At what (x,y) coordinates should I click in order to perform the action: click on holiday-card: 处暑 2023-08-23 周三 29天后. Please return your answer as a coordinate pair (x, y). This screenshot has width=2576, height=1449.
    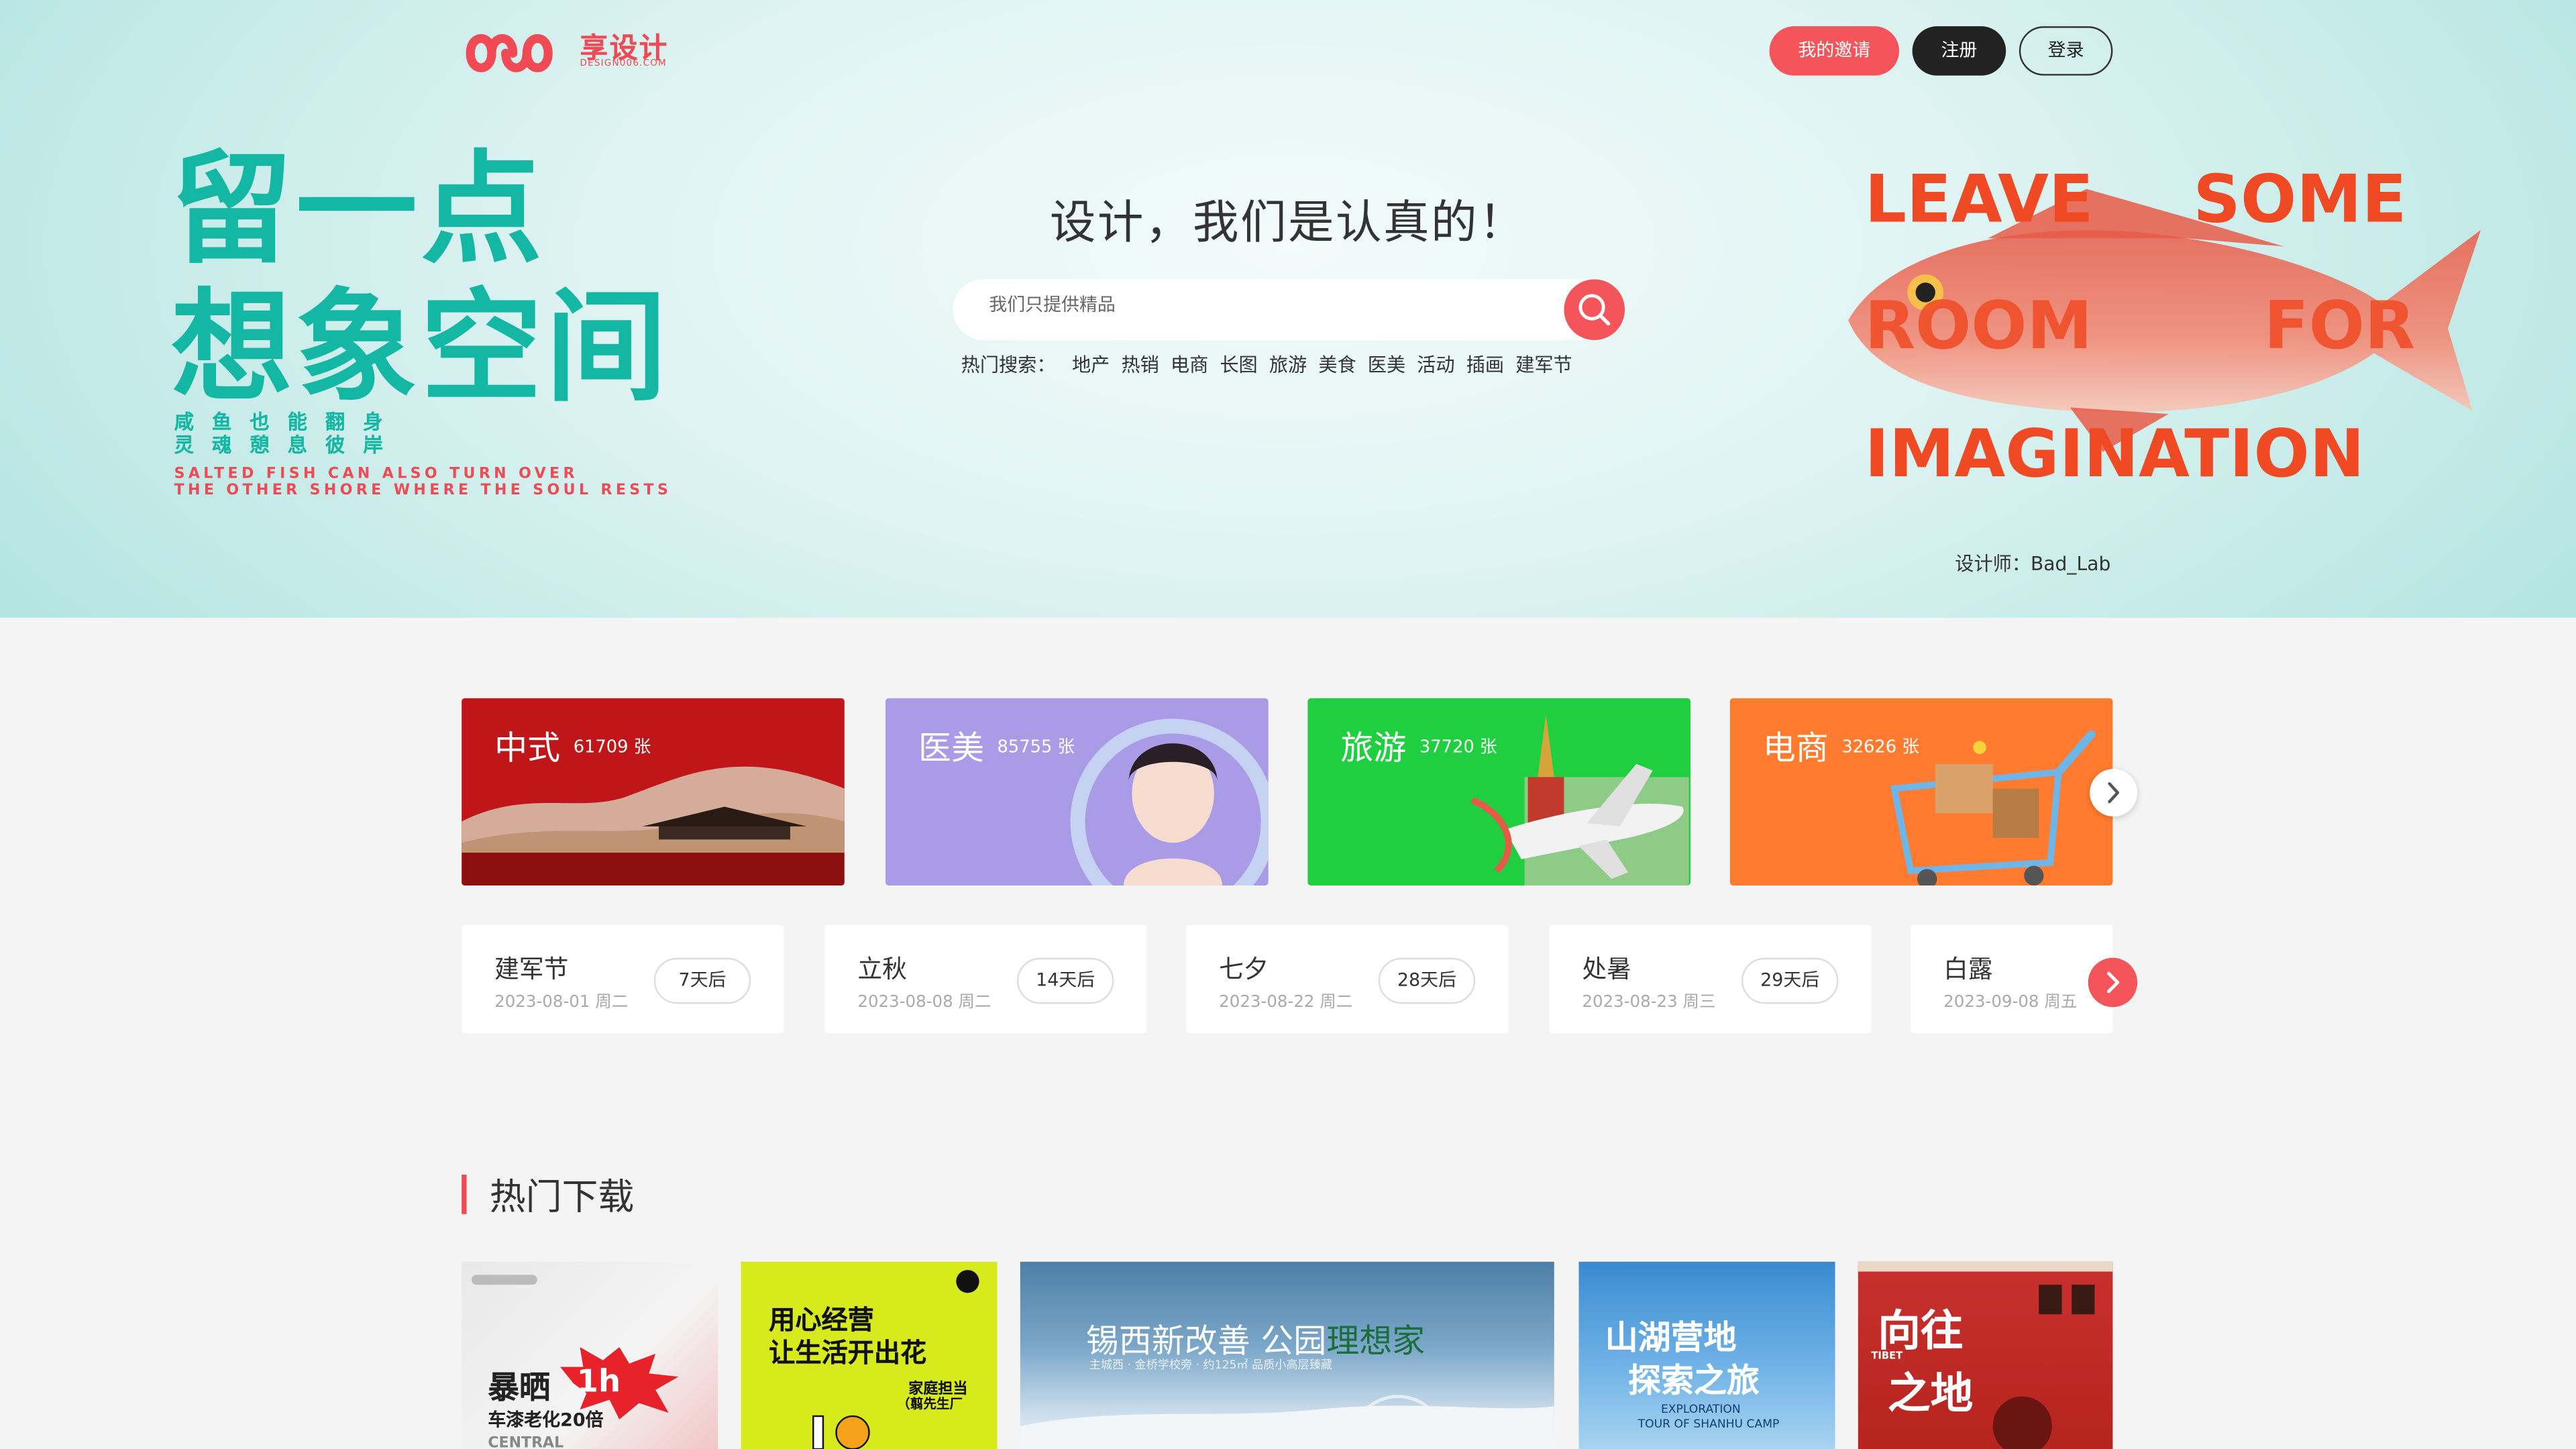
    Looking at the image, I should click on (1710, 979).